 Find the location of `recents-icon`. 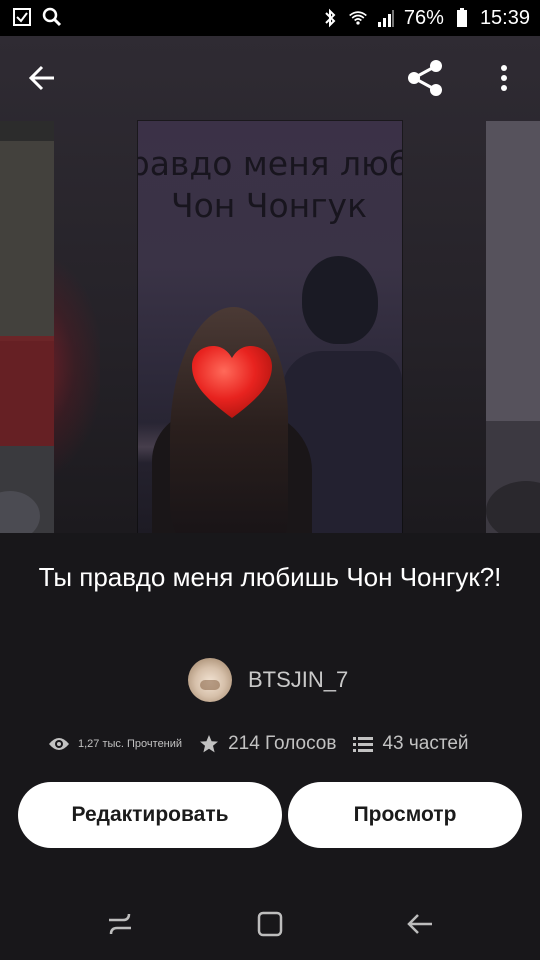

recents-icon is located at coordinates (120, 924).